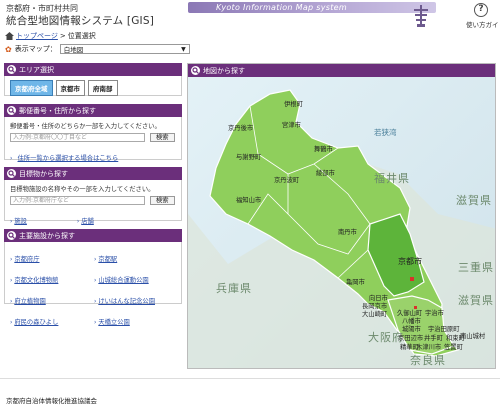  Describe the element at coordinates (162, 200) in the screenshot. I see `landmark-search-button: 検索` at that location.